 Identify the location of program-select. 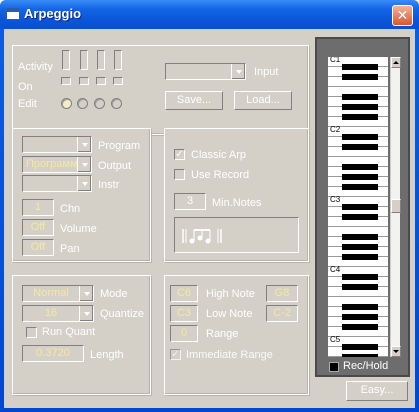
(57, 144).